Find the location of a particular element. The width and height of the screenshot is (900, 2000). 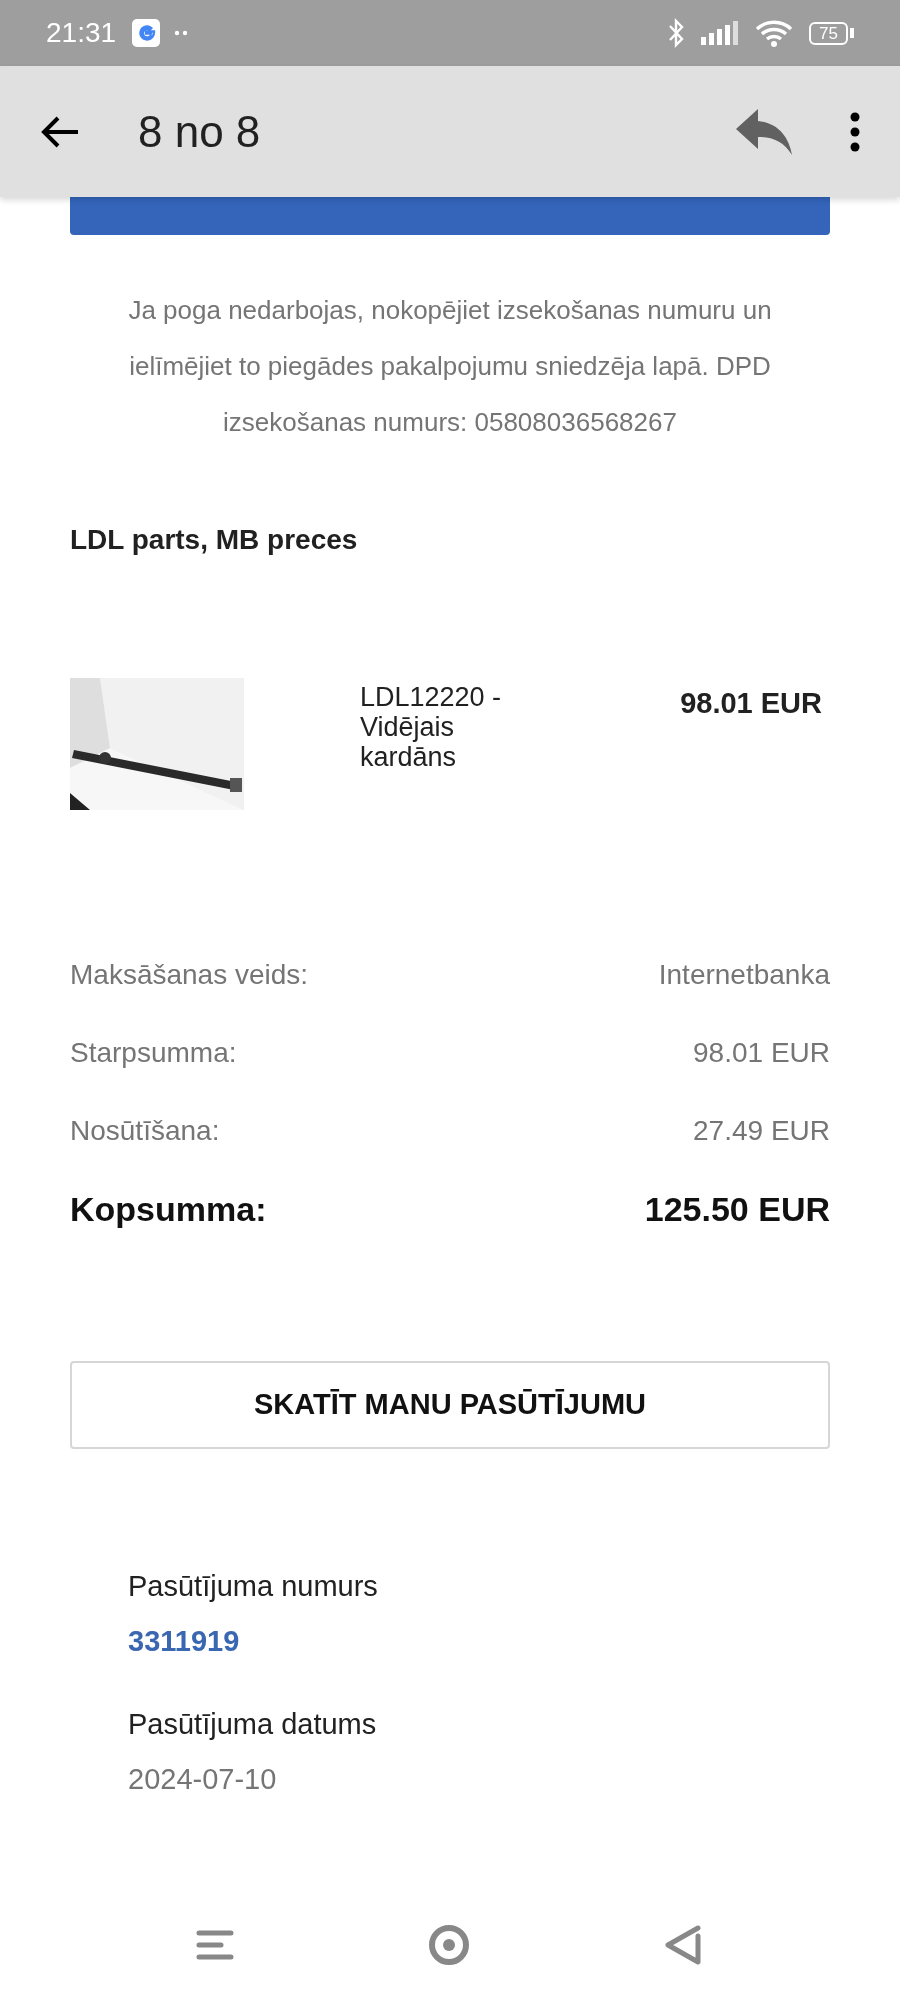

battery-tip is located at coordinates (852, 33).